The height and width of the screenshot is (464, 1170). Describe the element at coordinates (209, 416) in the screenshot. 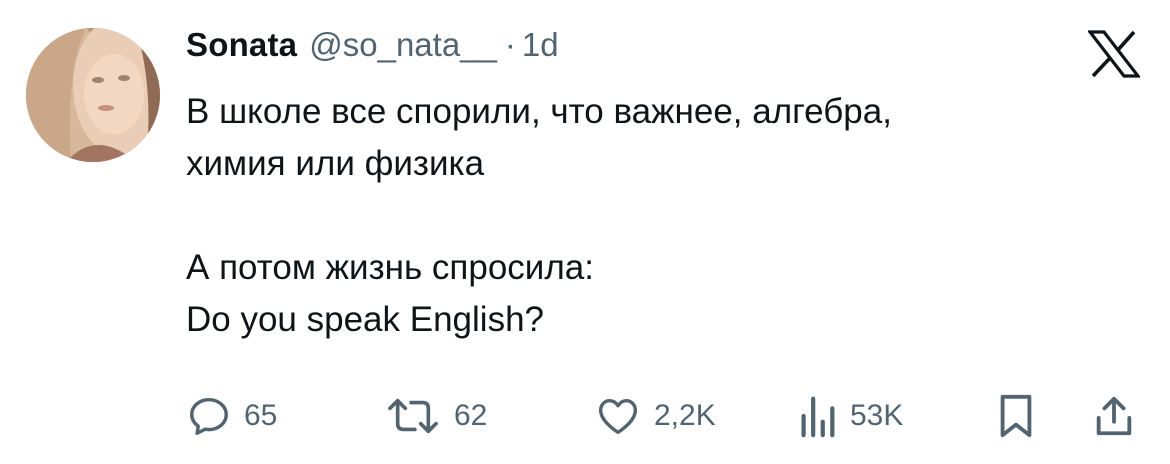

I see `reply-icon` at that location.